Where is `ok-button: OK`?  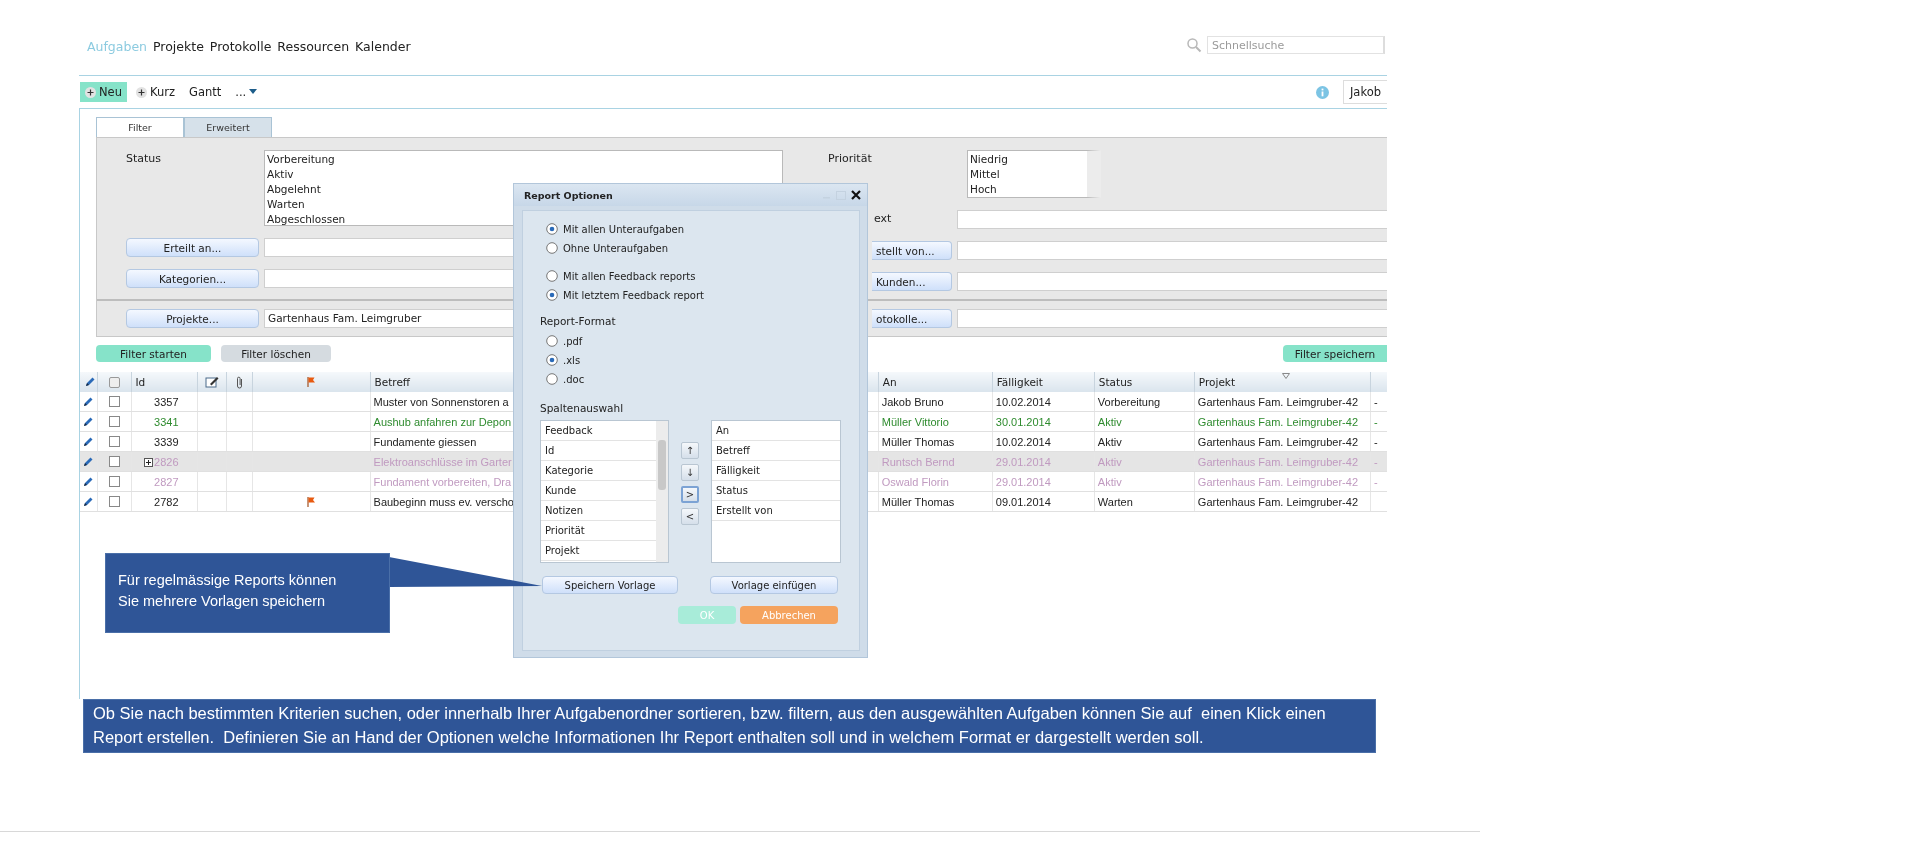 ok-button: OK is located at coordinates (707, 615).